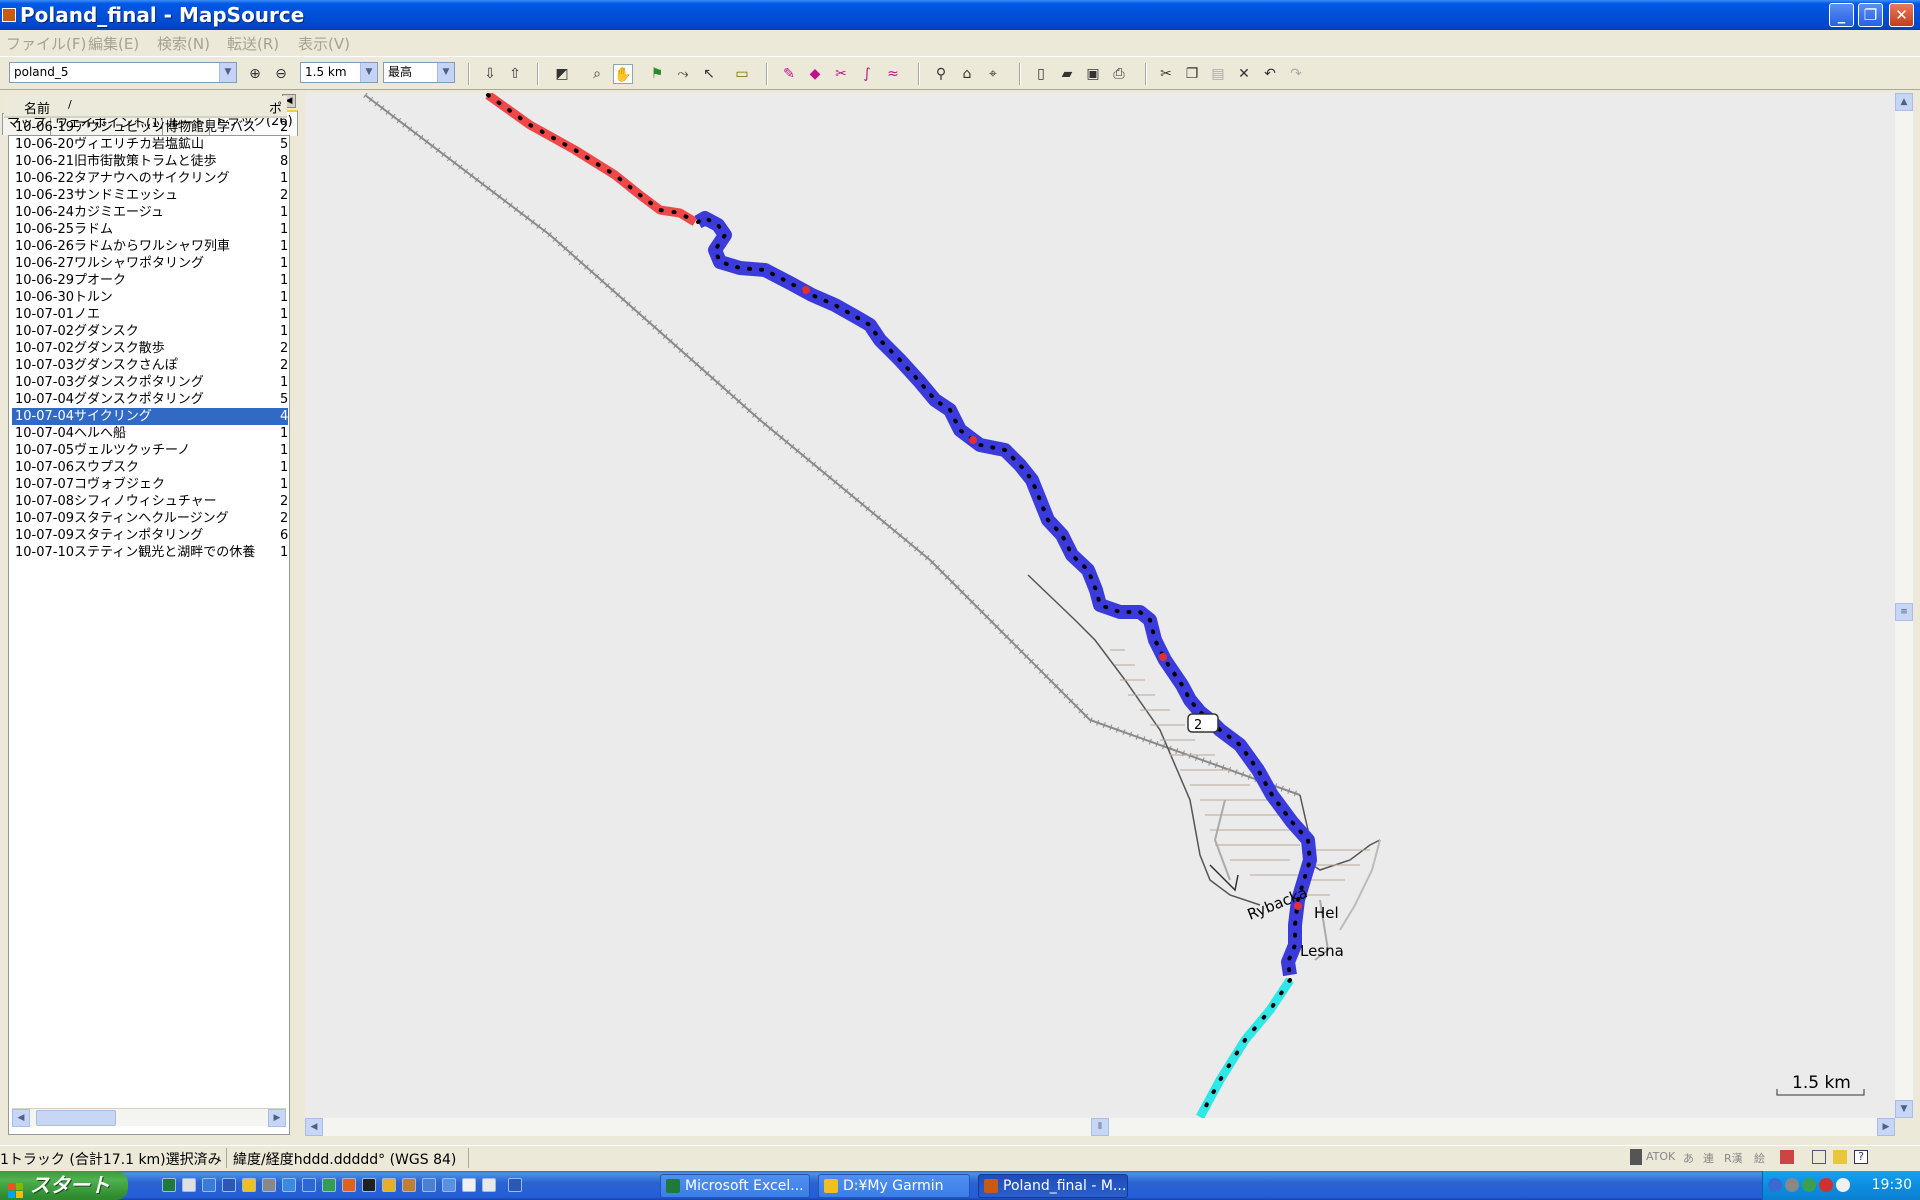  I want to click on hand-tool-icon: ✋, so click(623, 74).